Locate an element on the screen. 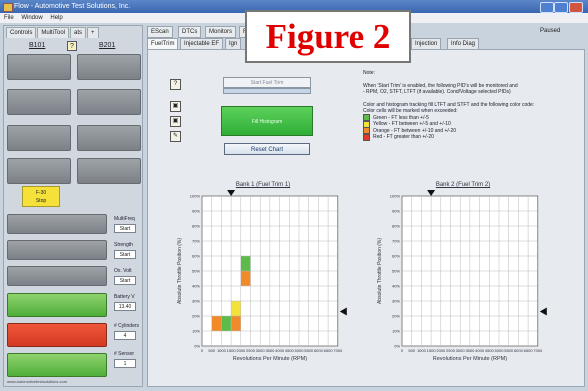 The image size is (588, 391). edit-tool-icon: ✎ is located at coordinates (175, 136).